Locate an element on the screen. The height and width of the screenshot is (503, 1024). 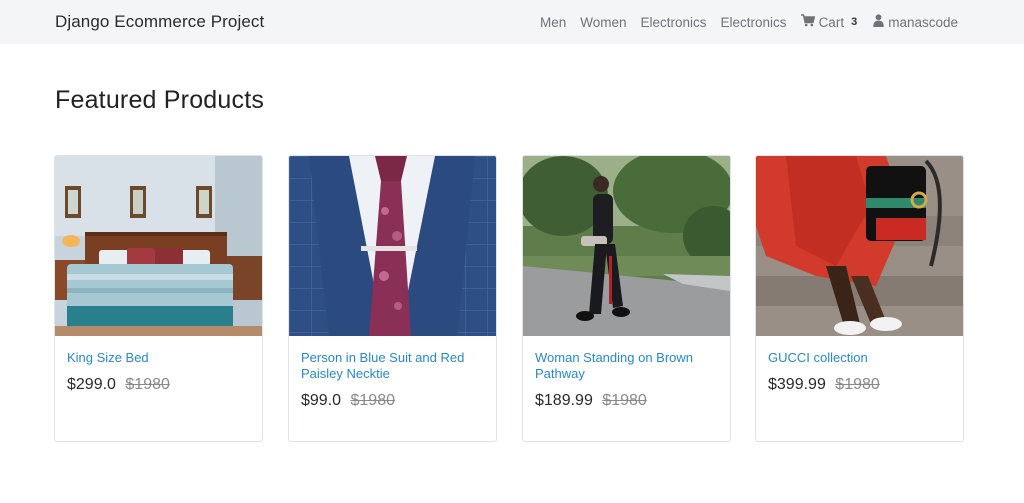
price-row: $299.0 $1980 is located at coordinates (158, 385).